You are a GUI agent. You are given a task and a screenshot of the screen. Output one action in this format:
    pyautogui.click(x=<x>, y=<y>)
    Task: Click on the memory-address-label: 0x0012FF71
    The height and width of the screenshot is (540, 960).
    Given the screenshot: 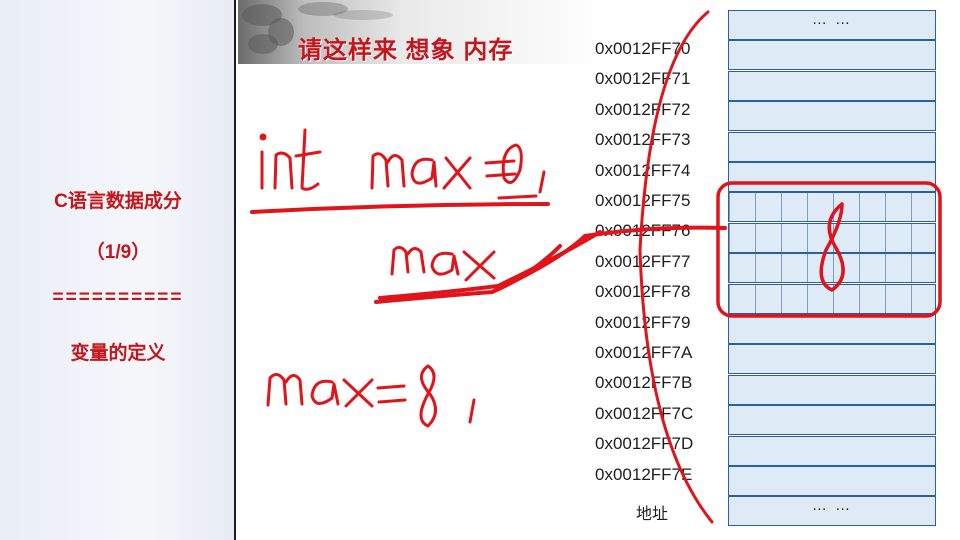 What is the action you would take?
    pyautogui.click(x=643, y=79)
    